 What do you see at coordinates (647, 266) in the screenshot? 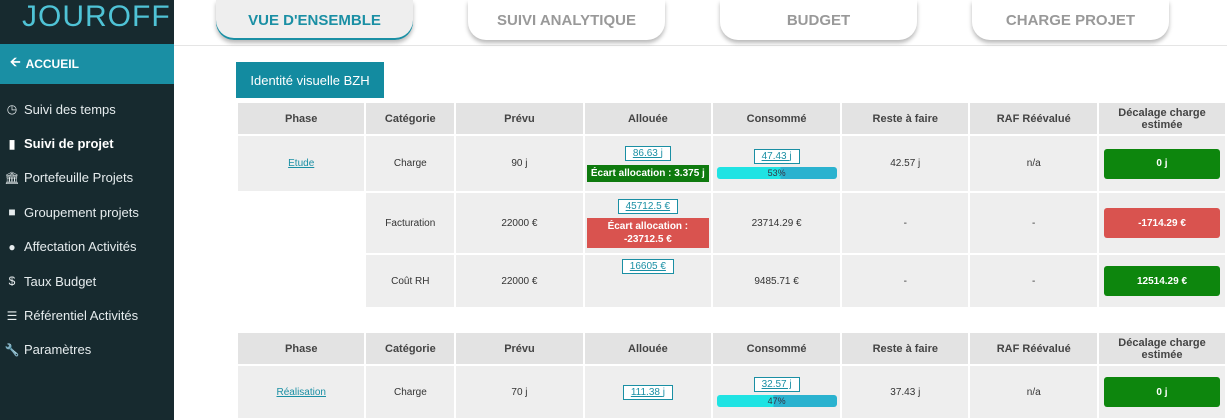
I see `allouee-link: 16605 €` at bounding box center [647, 266].